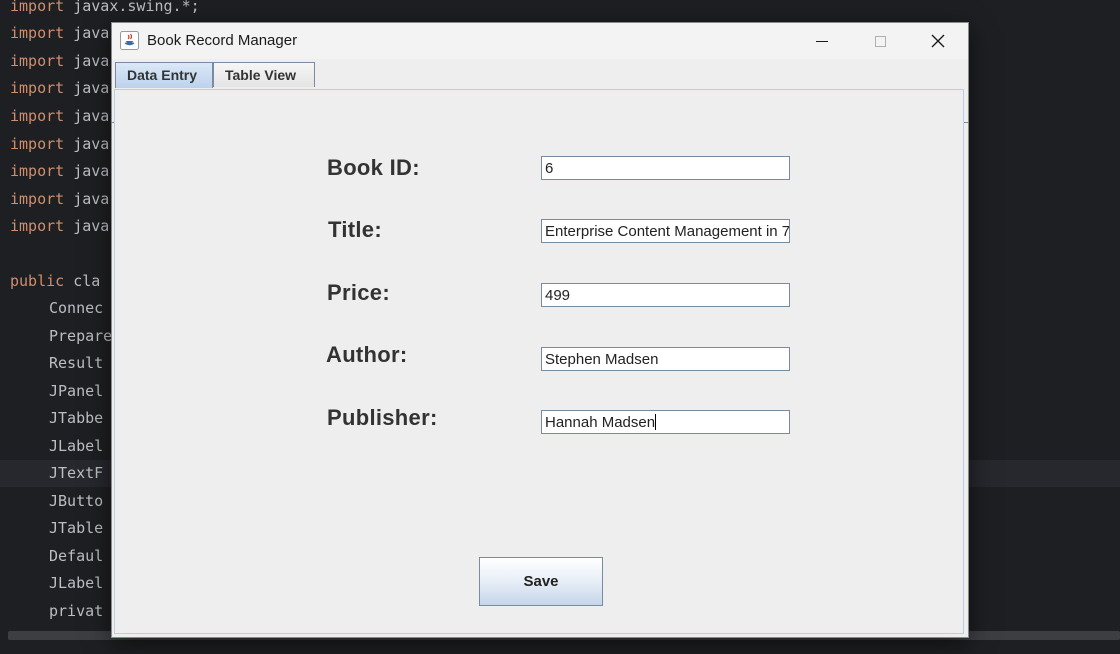 The height and width of the screenshot is (654, 1120). Describe the element at coordinates (76, 556) in the screenshot. I see `code-line: Defaul` at that location.